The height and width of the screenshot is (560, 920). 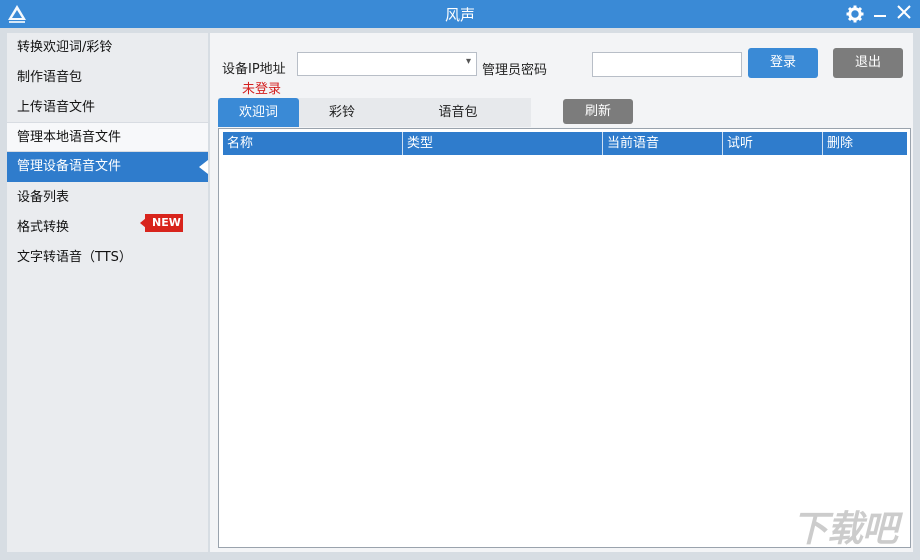 What do you see at coordinates (107, 137) in the screenshot?
I see `sidebar-item-manage-local: 管理本地语音文件` at bounding box center [107, 137].